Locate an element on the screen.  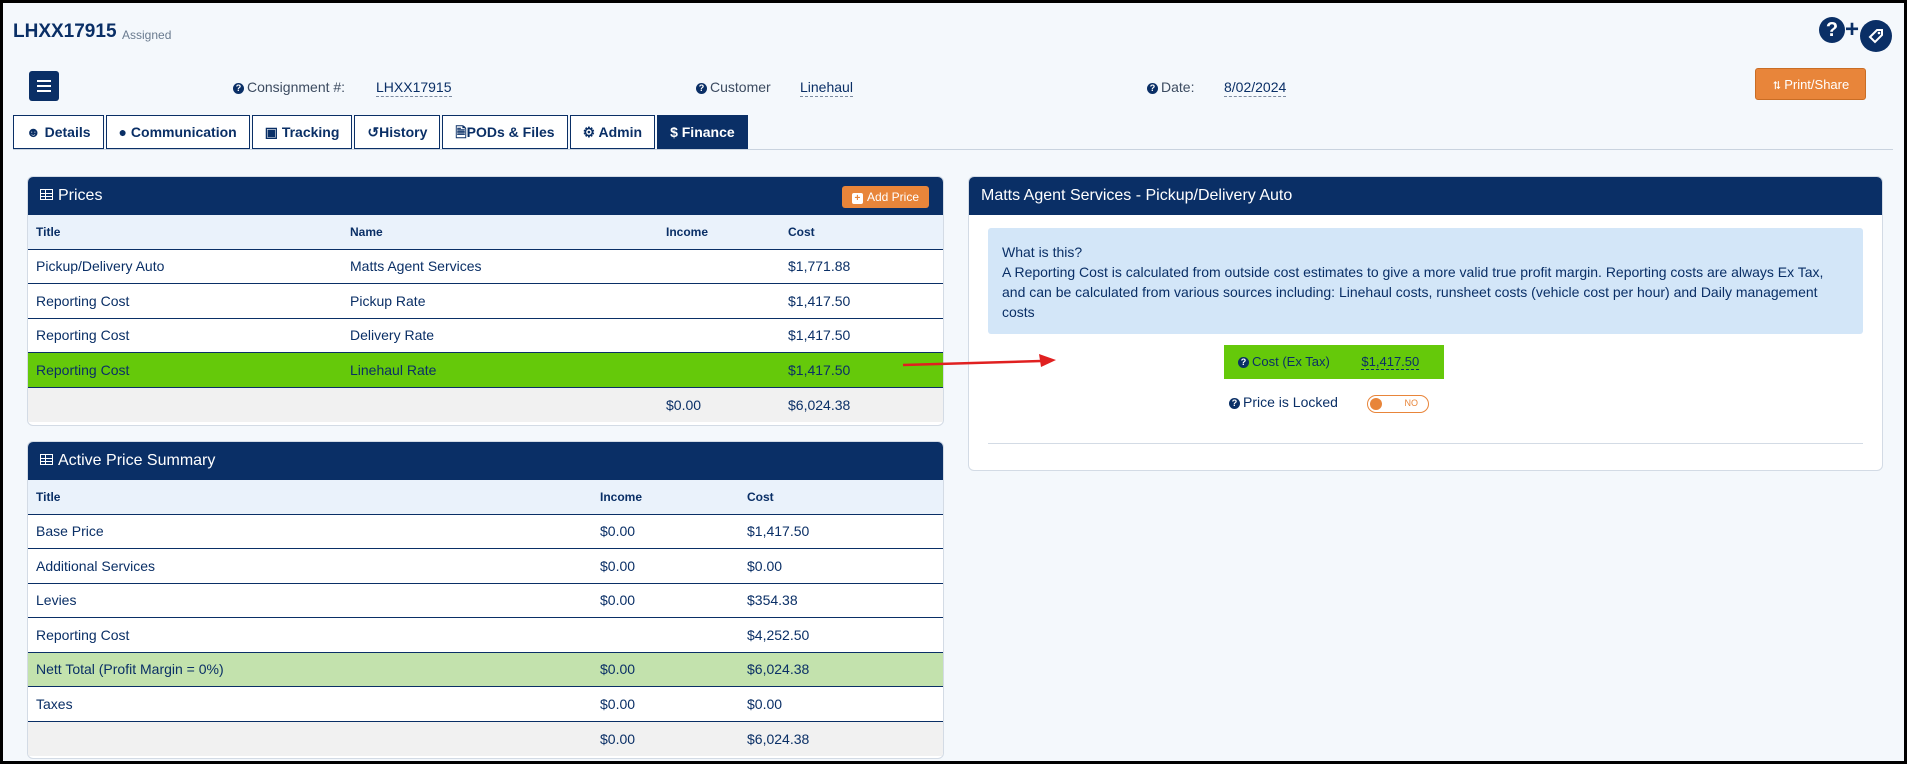
add-price-label: Add Price is located at coordinates (892, 197).